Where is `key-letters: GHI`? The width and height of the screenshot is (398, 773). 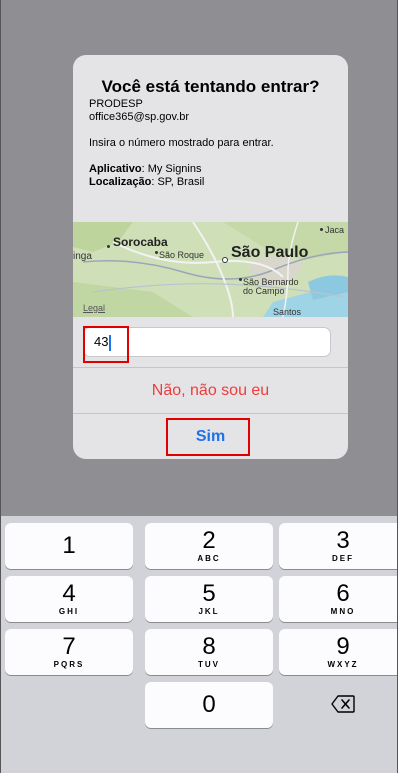 key-letters: GHI is located at coordinates (69, 611).